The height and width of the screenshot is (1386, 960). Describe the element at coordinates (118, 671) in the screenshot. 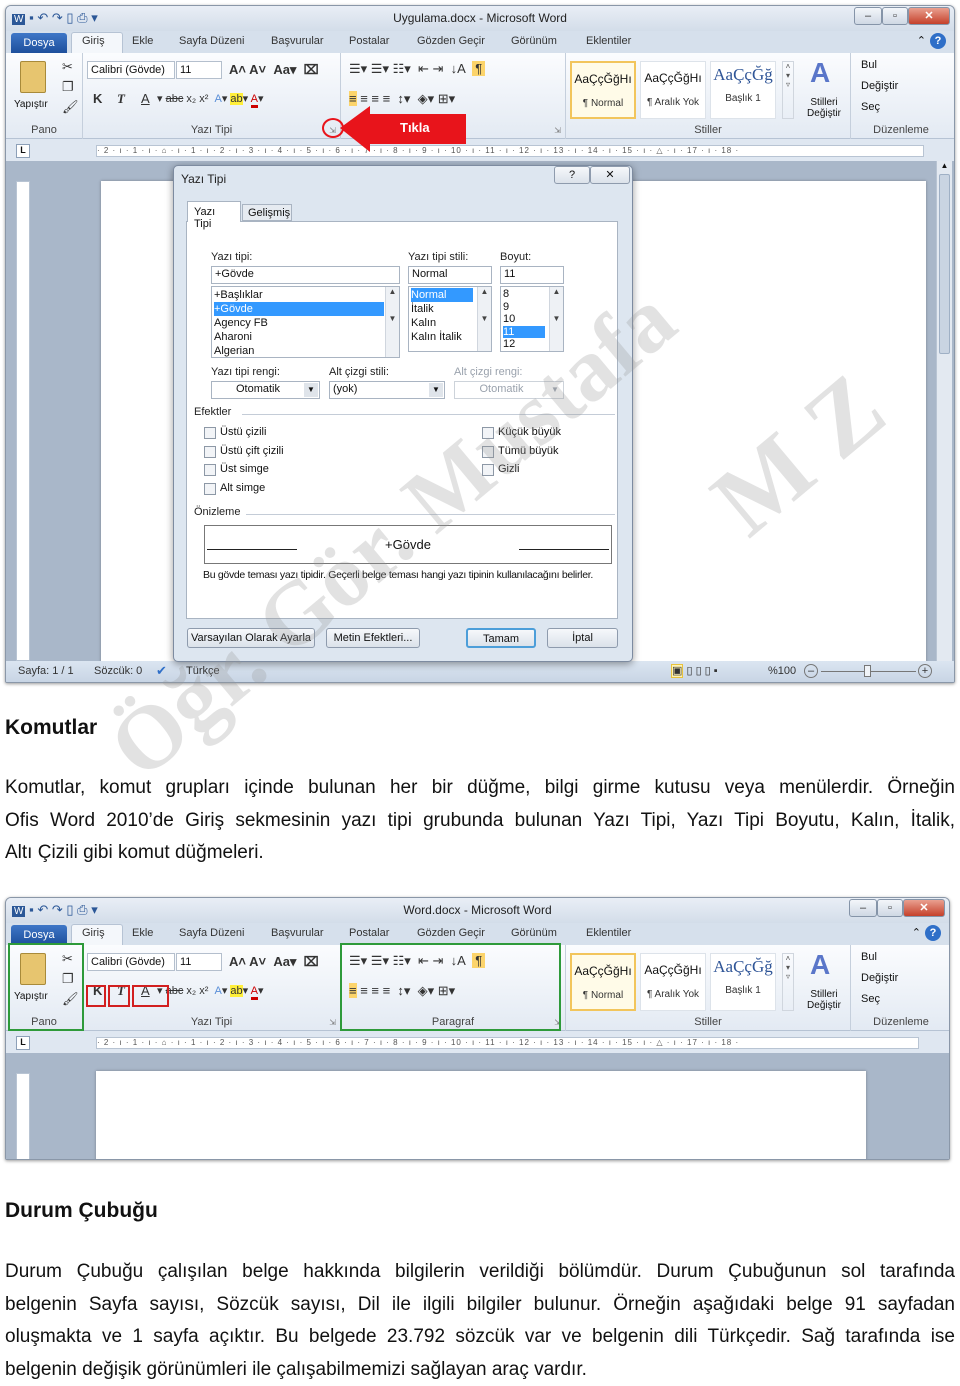

I see `word-count: Sözcük: 0` at that location.